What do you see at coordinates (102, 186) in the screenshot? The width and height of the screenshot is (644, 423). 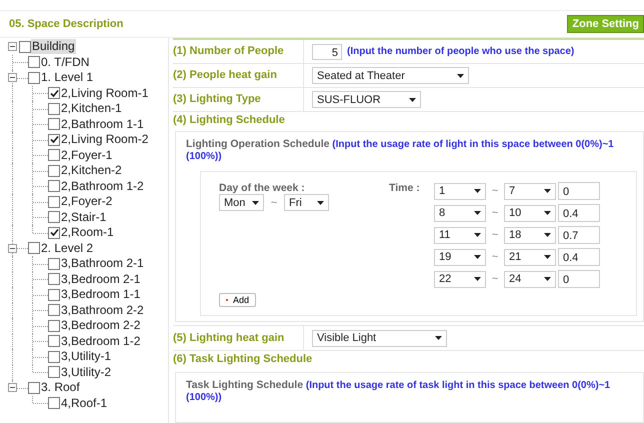 I see `tree-item: 2,Bathroom 1-2` at bounding box center [102, 186].